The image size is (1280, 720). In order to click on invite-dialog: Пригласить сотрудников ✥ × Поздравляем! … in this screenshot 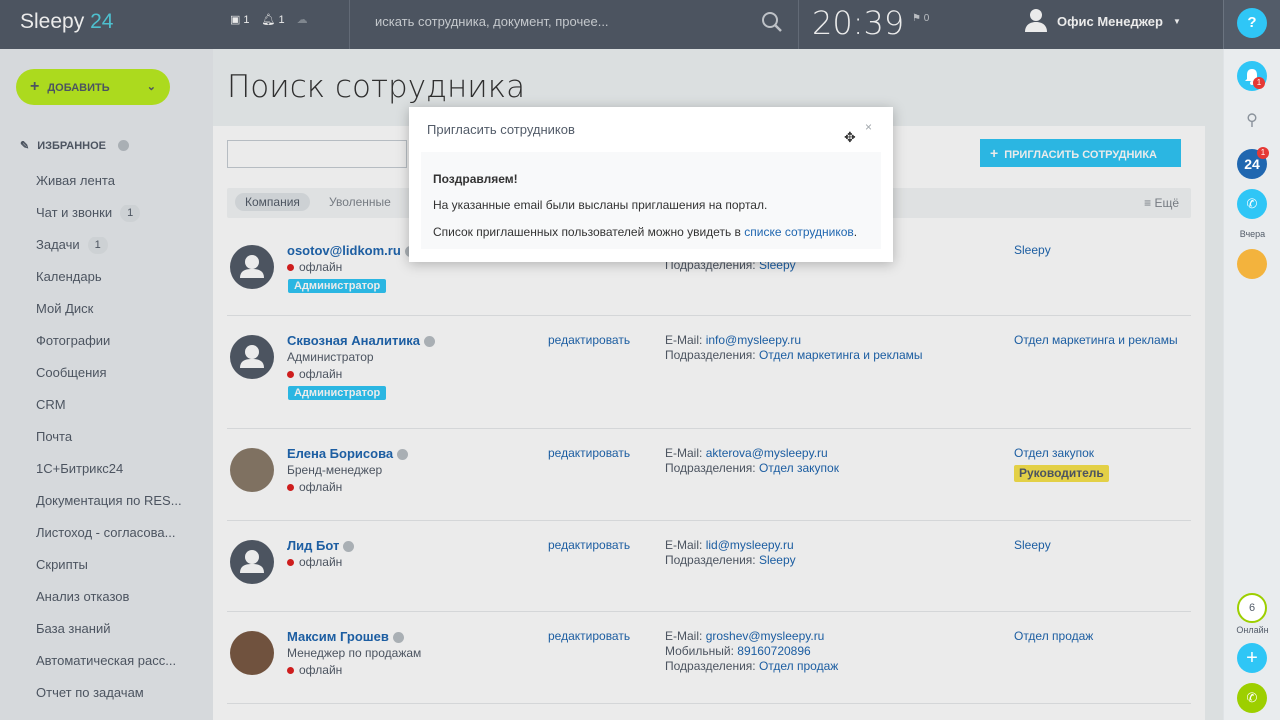, I will do `click(651, 184)`.